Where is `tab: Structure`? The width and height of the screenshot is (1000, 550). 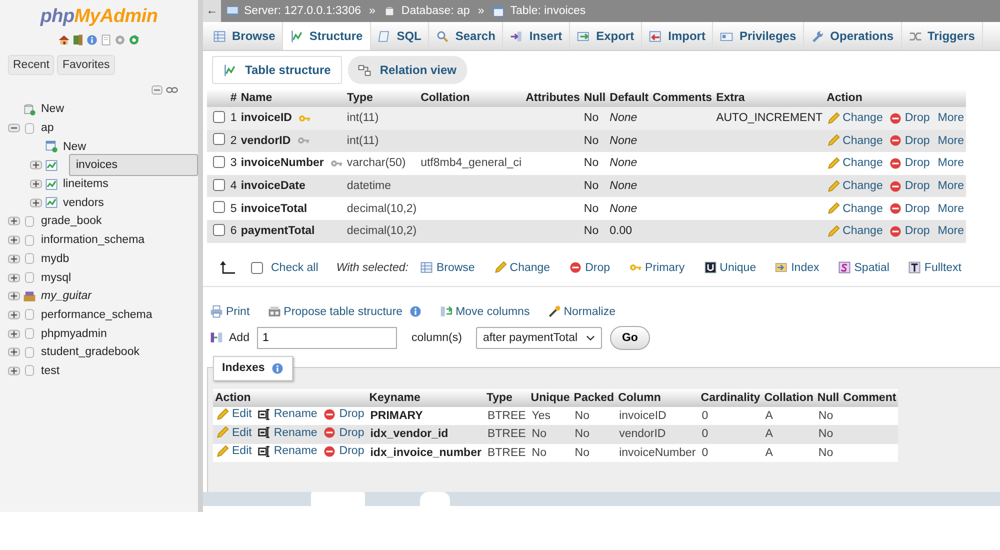 tab: Structure is located at coordinates (327, 36).